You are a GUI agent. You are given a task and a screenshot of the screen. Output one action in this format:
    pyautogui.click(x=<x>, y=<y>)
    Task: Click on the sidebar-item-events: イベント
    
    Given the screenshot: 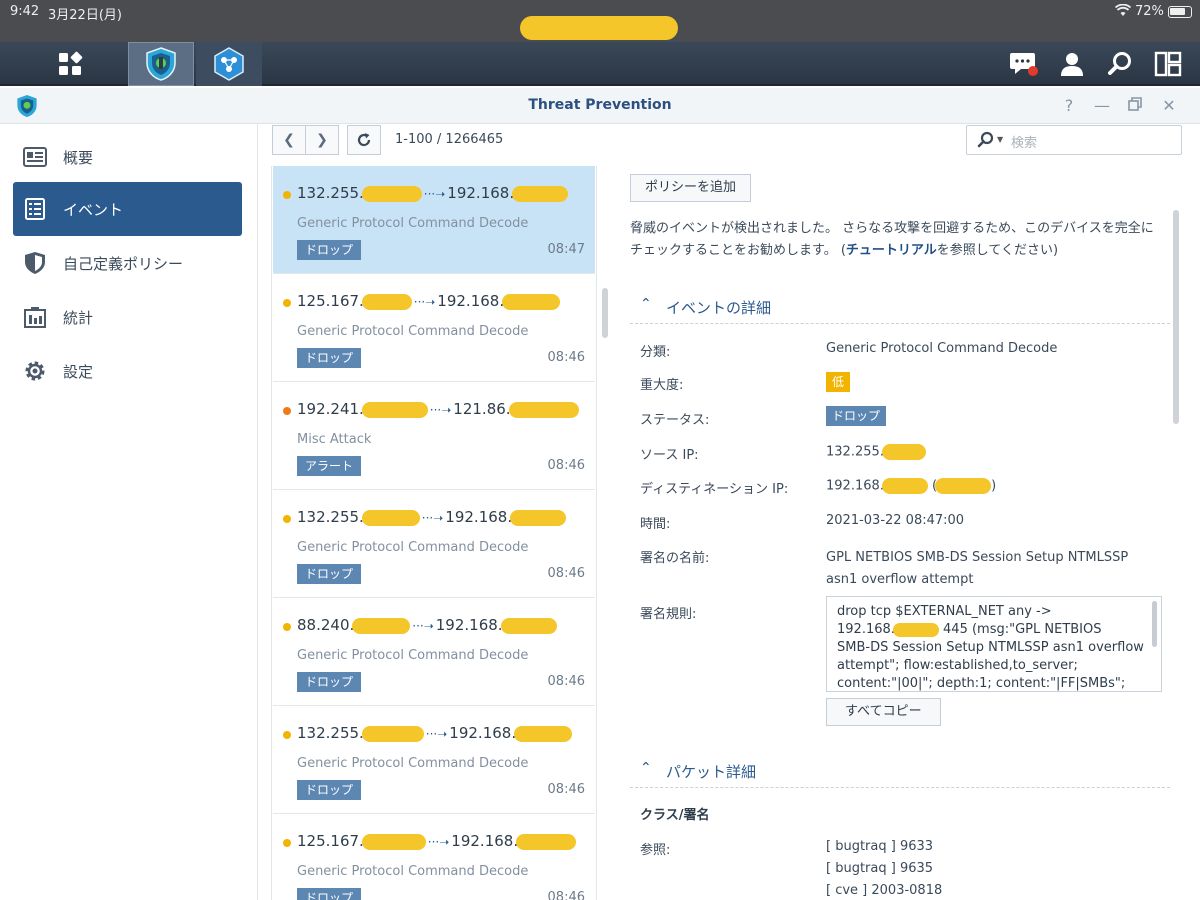 What is the action you would take?
    pyautogui.click(x=127, y=209)
    